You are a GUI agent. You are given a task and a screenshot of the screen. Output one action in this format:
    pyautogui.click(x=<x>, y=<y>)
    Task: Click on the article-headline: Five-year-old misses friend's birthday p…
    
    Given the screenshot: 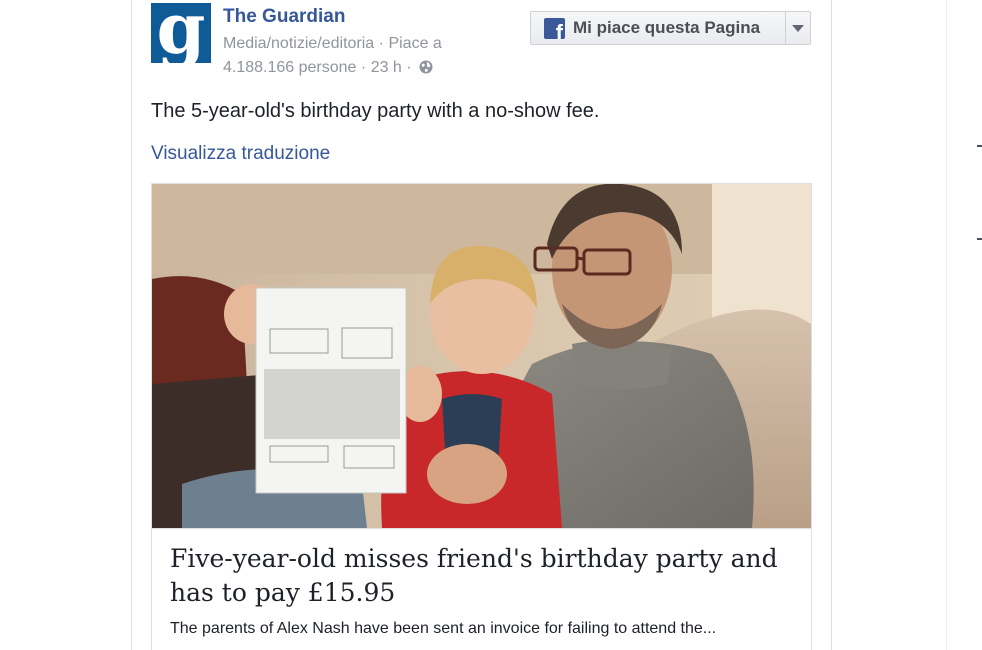 What is the action you would take?
    pyautogui.click(x=485, y=576)
    